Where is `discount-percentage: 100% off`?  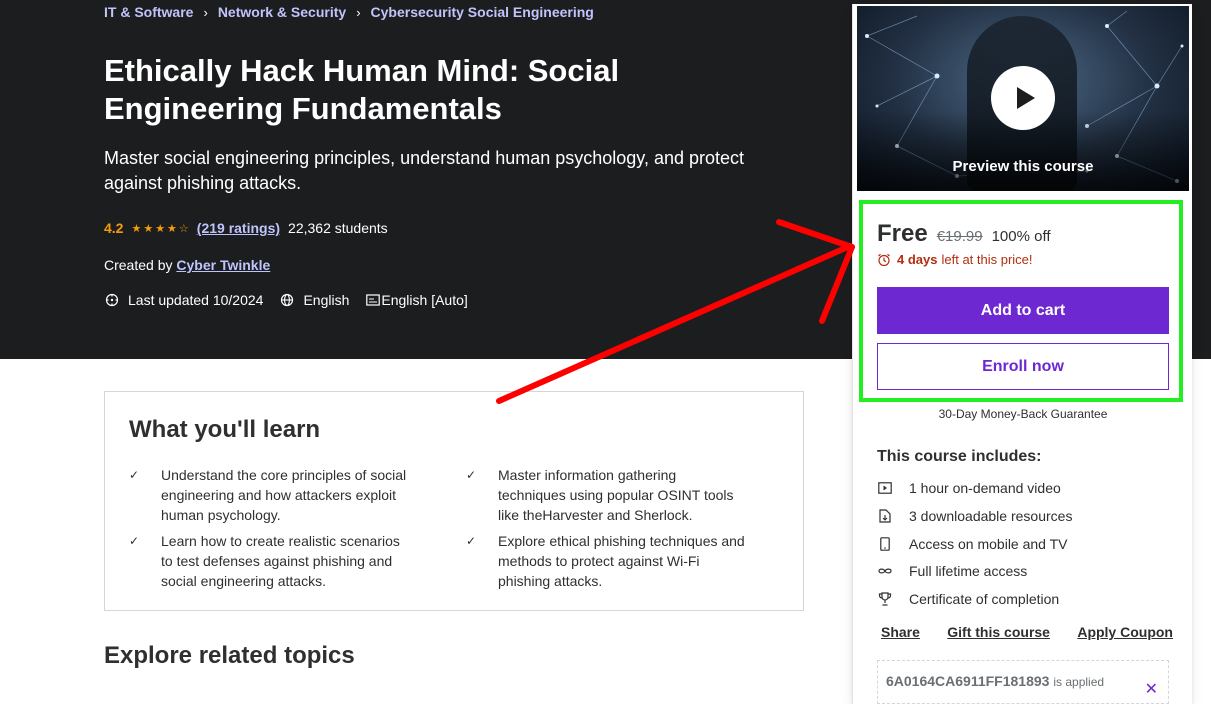
discount-percentage: 100% off is located at coordinates (1021, 236).